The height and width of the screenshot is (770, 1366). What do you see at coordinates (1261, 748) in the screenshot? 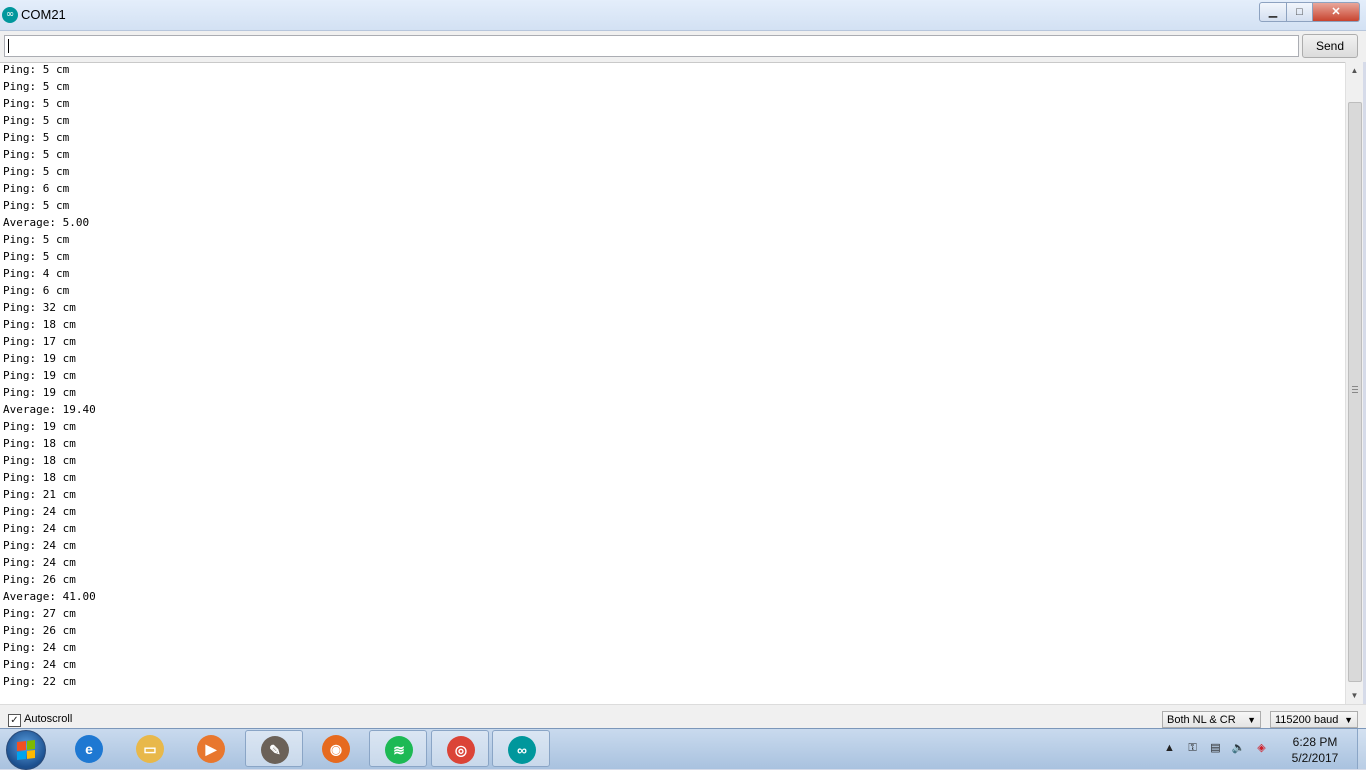
I see `antivirus-icon: ◈` at bounding box center [1261, 748].